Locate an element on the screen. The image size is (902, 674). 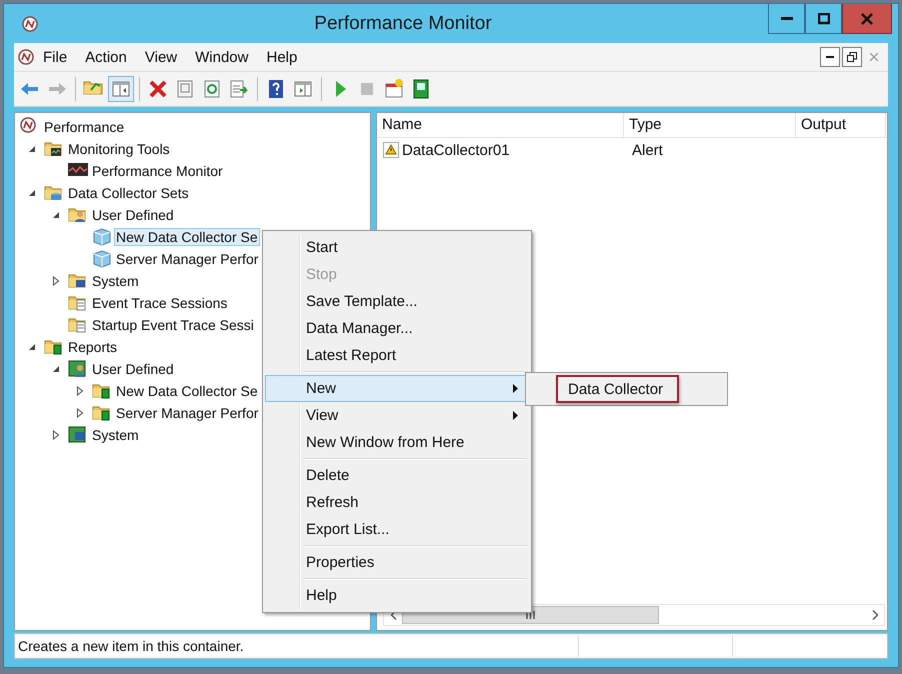
maximize-button is located at coordinates (823, 19).